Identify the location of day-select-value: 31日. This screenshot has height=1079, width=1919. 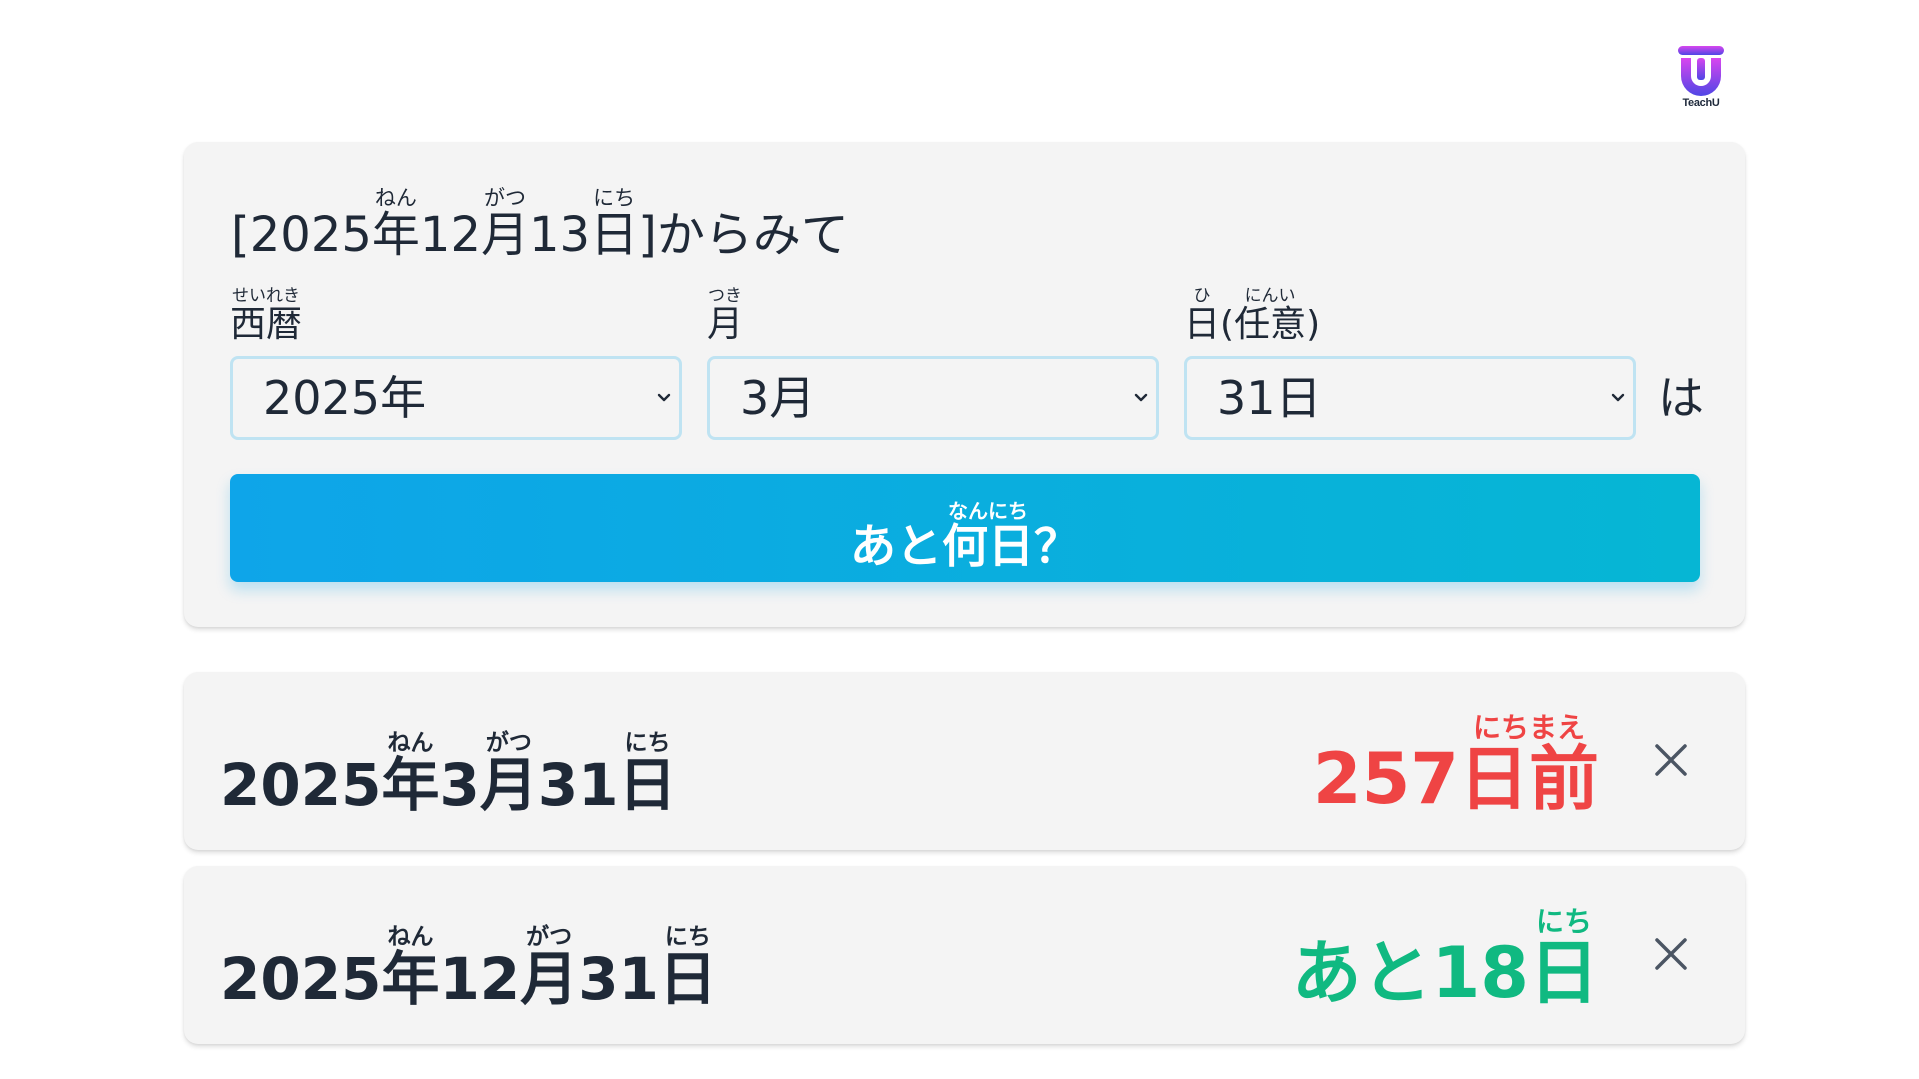
(1269, 398).